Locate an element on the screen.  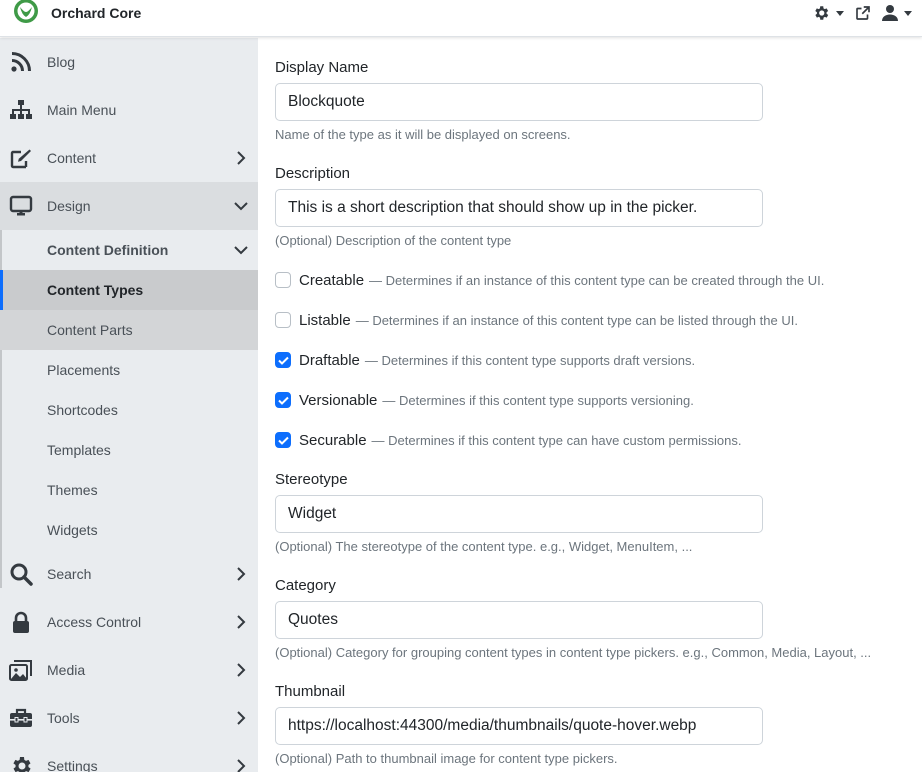
versionable-checkbox is located at coordinates (283, 400).